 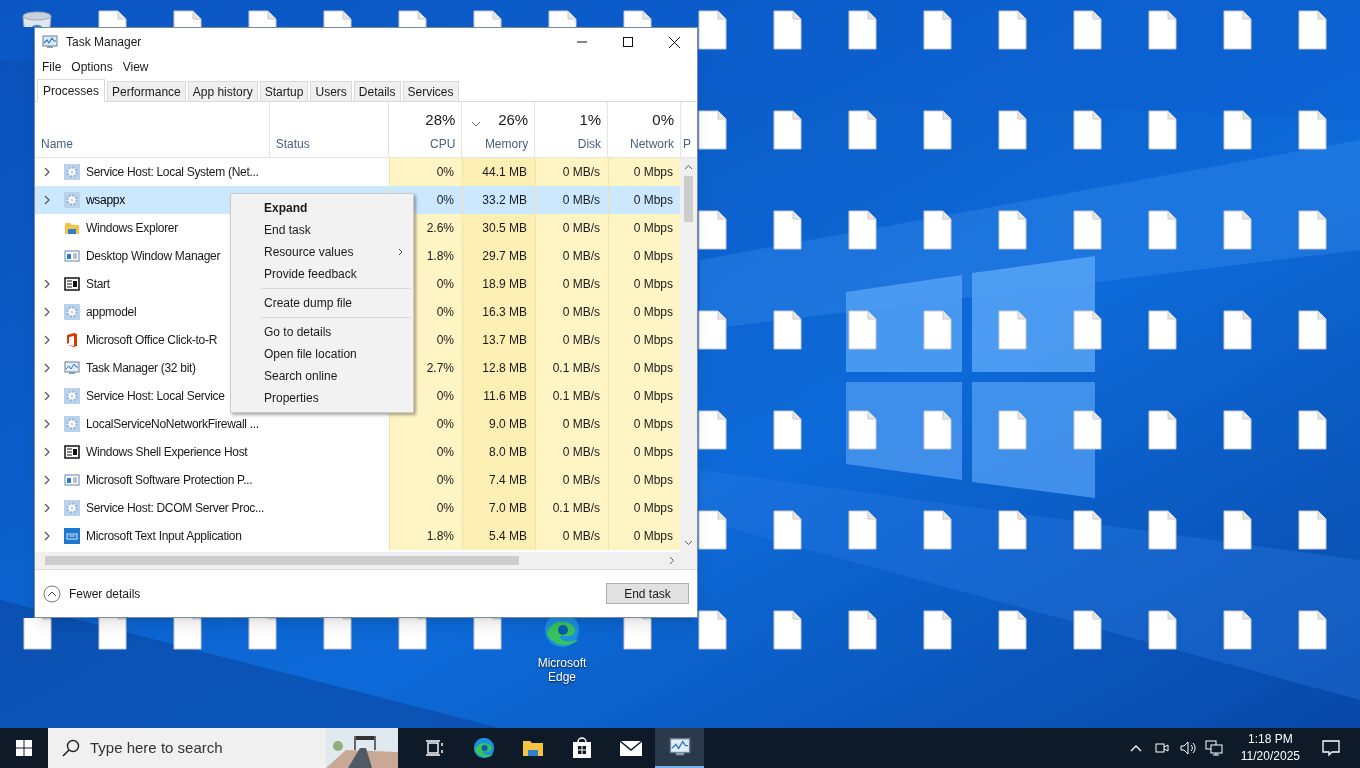 I want to click on store-icon, so click(x=581, y=748).